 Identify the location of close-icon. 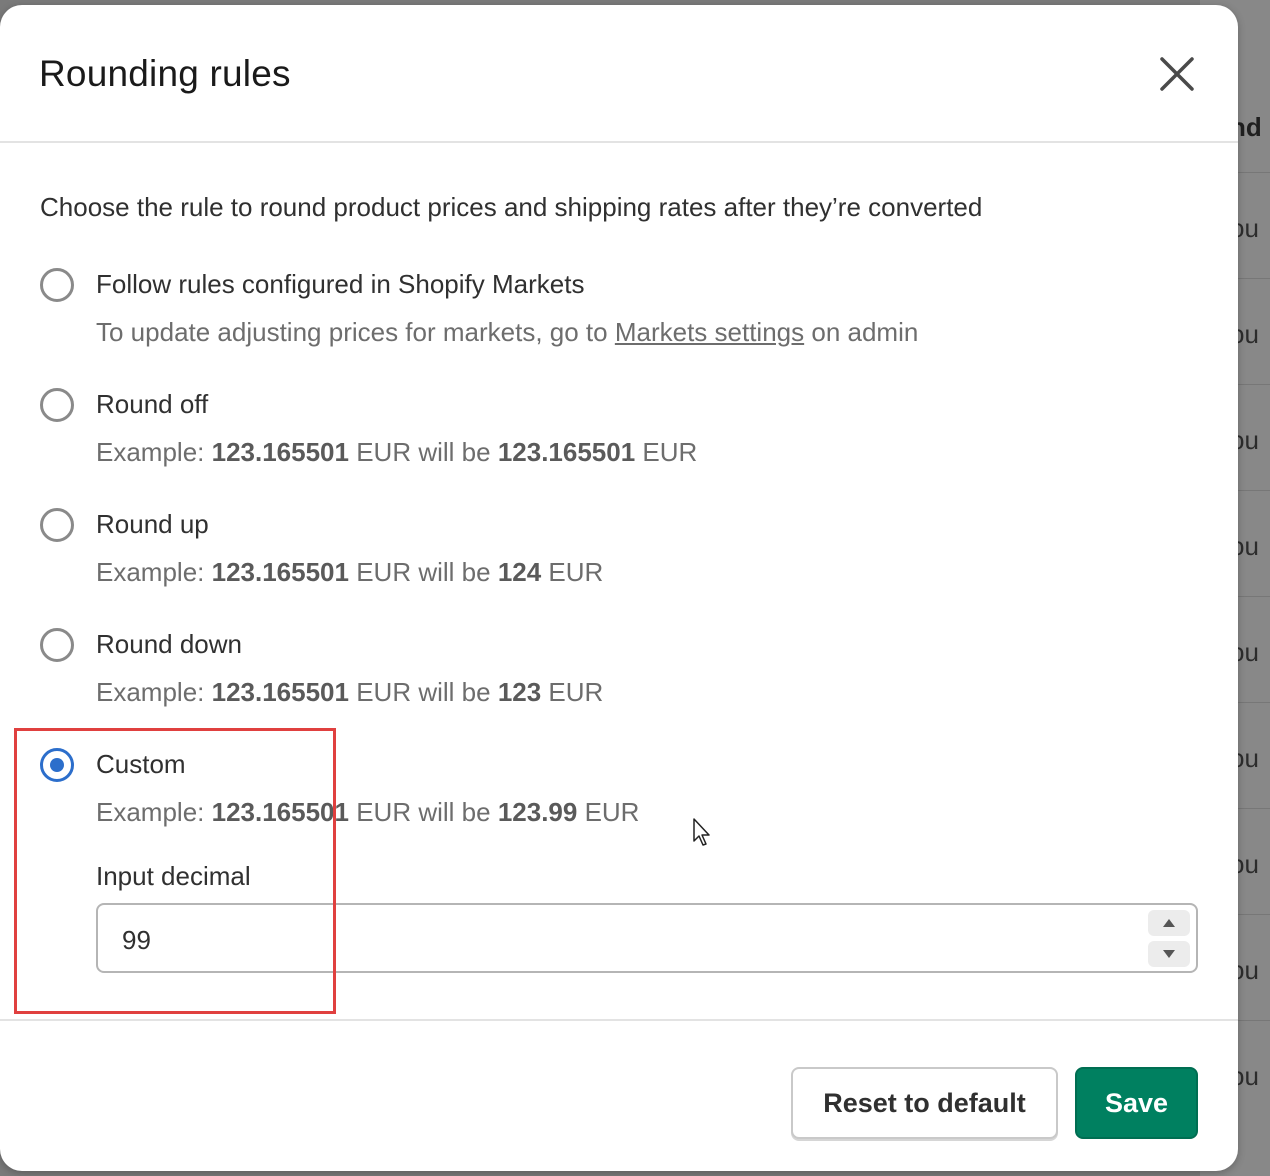
(1177, 74).